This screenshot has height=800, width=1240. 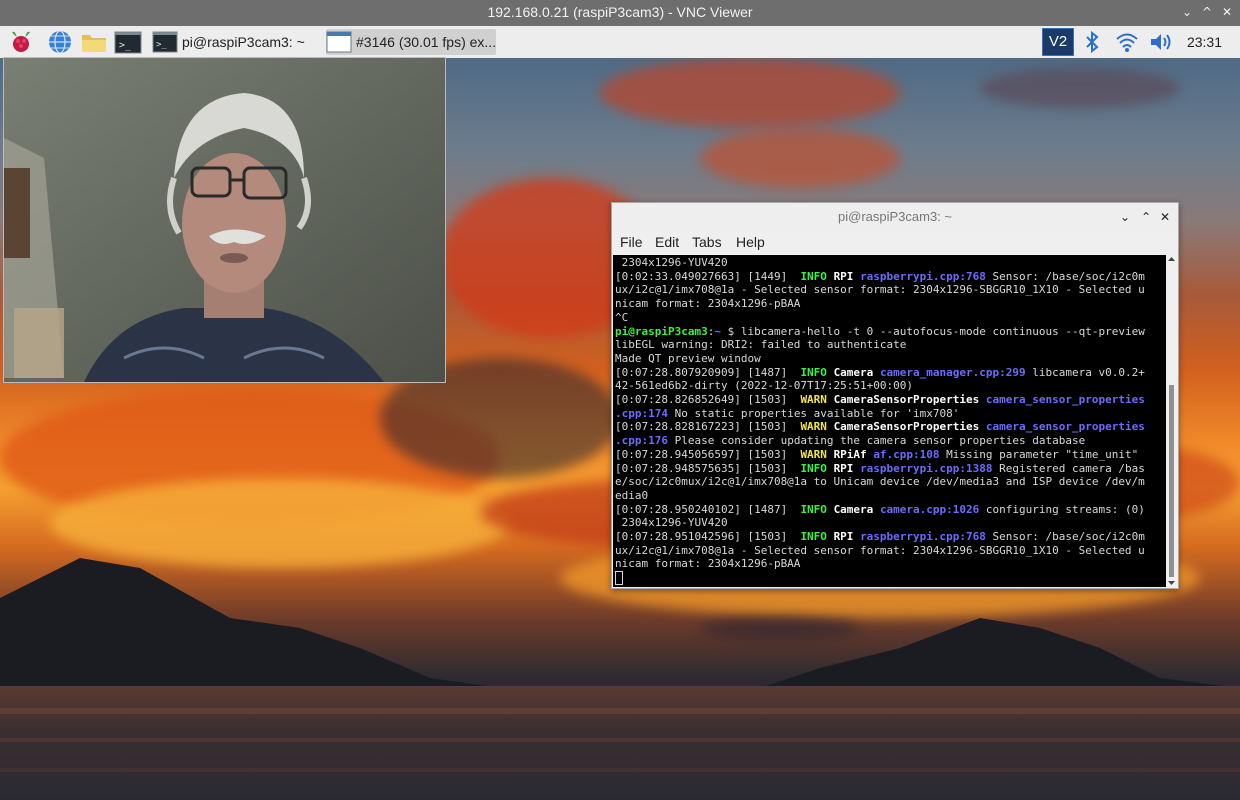 What do you see at coordinates (667, 242) in the screenshot?
I see `menu-edit: Edit` at bounding box center [667, 242].